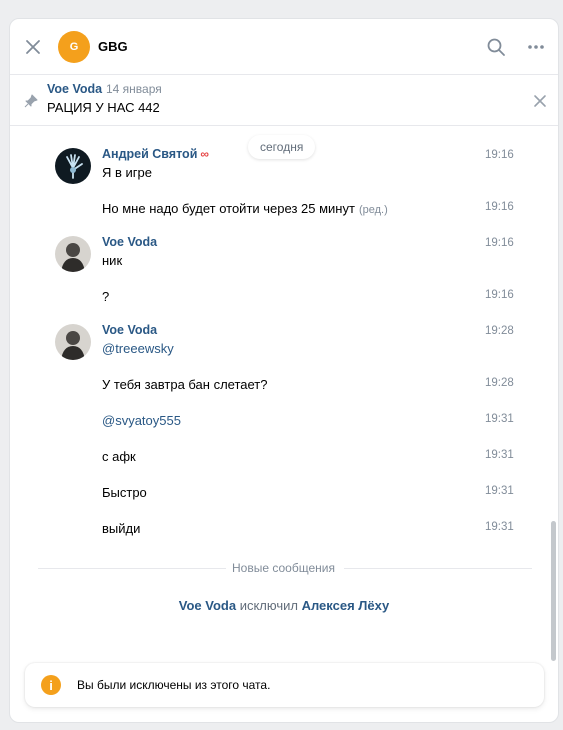 Image resolution: width=563 pixels, height=730 pixels. Describe the element at coordinates (141, 420) in the screenshot. I see `mention-link: @svyatoy555` at that location.